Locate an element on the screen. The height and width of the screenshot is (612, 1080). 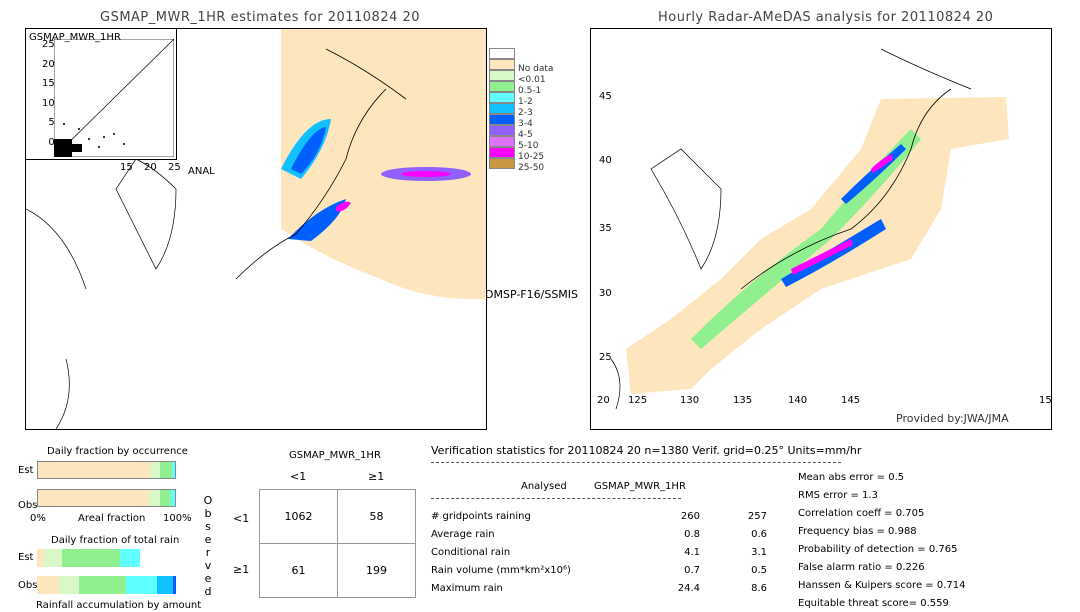
stat-est: 257 is located at coordinates (757, 516).